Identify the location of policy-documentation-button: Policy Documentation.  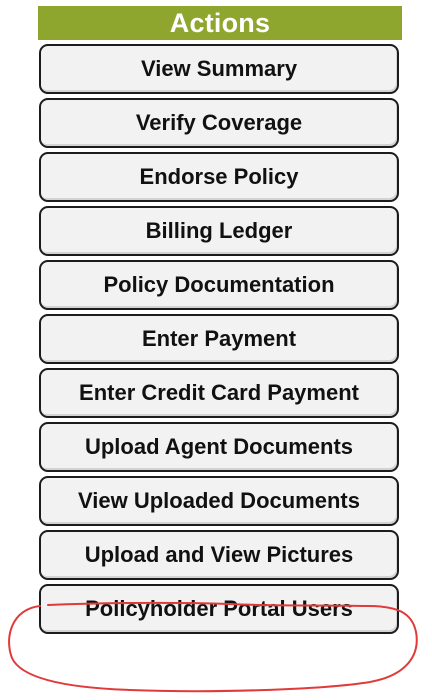
(219, 285).